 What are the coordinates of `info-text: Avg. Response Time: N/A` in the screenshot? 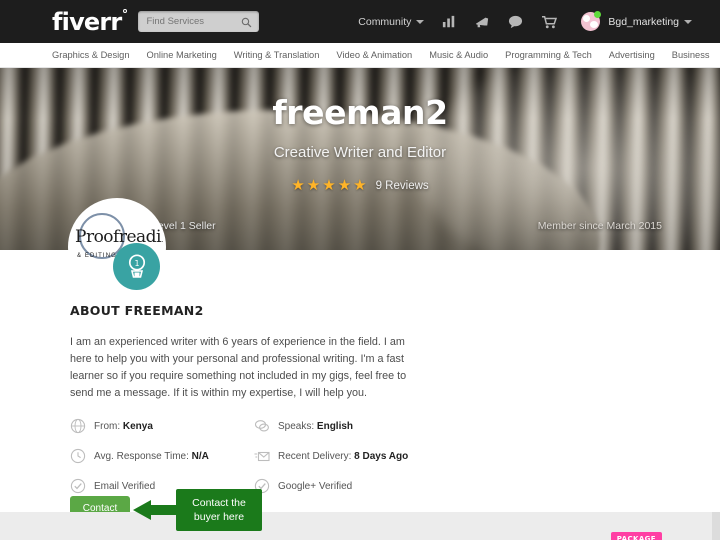 It's located at (151, 456).